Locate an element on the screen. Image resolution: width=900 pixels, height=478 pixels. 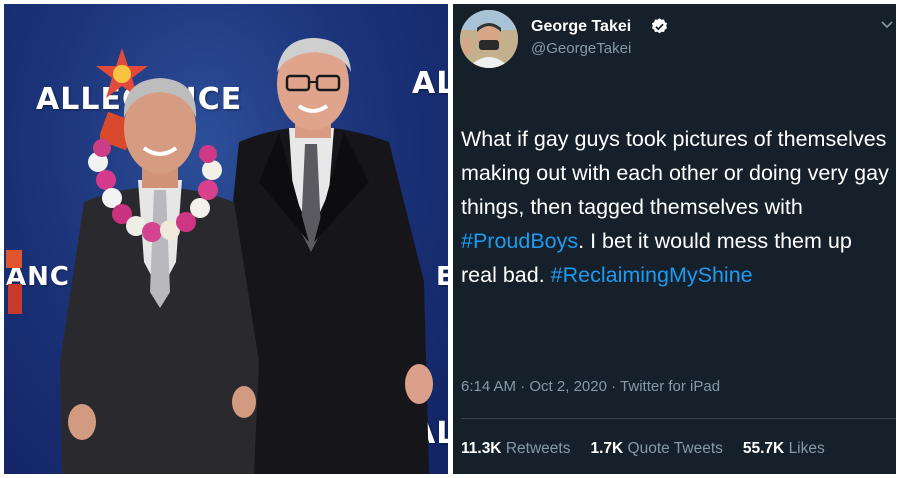
quote-tweets-stat: 1.7K Quote Tweets is located at coordinates (656, 449).